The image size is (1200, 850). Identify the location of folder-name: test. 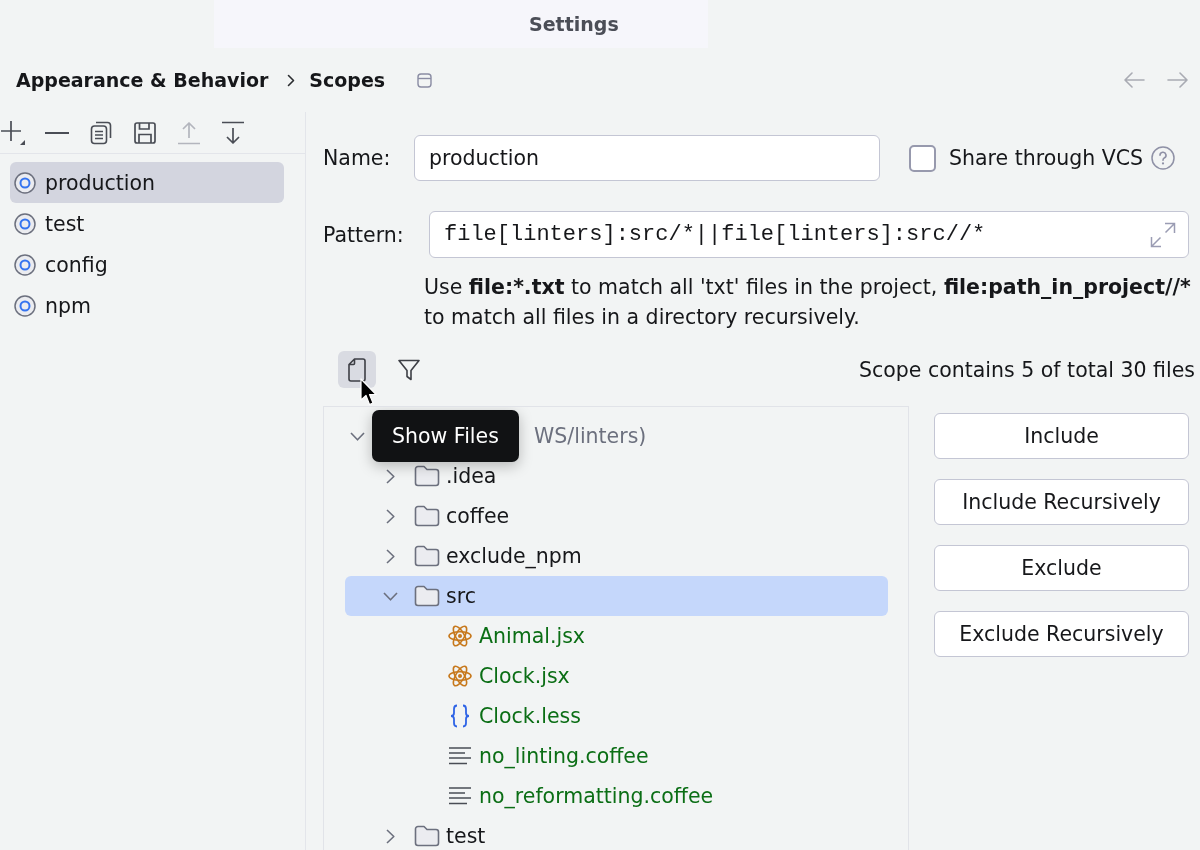
(466, 836).